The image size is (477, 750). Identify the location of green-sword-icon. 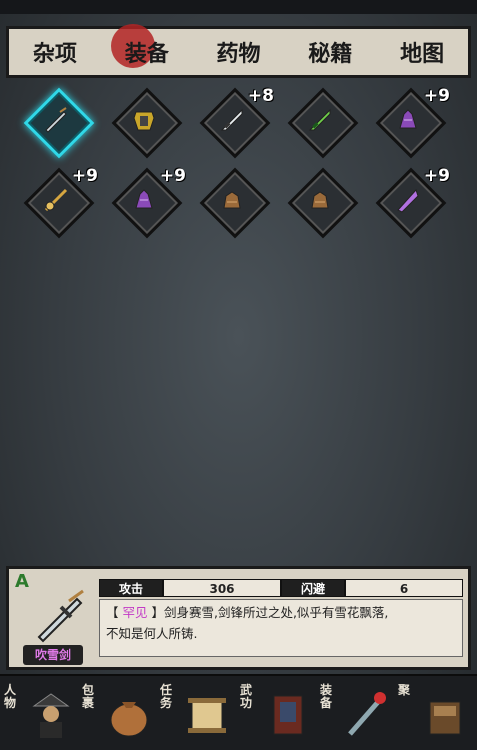
(319, 119).